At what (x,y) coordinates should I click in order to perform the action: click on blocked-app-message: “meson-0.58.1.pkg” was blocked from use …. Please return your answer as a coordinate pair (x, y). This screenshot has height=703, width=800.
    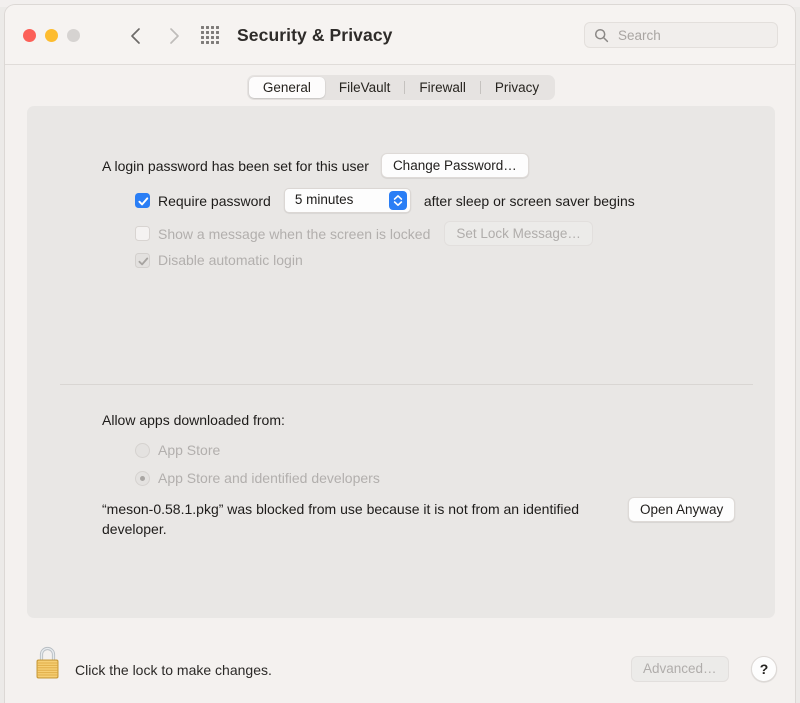
    Looking at the image, I should click on (341, 519).